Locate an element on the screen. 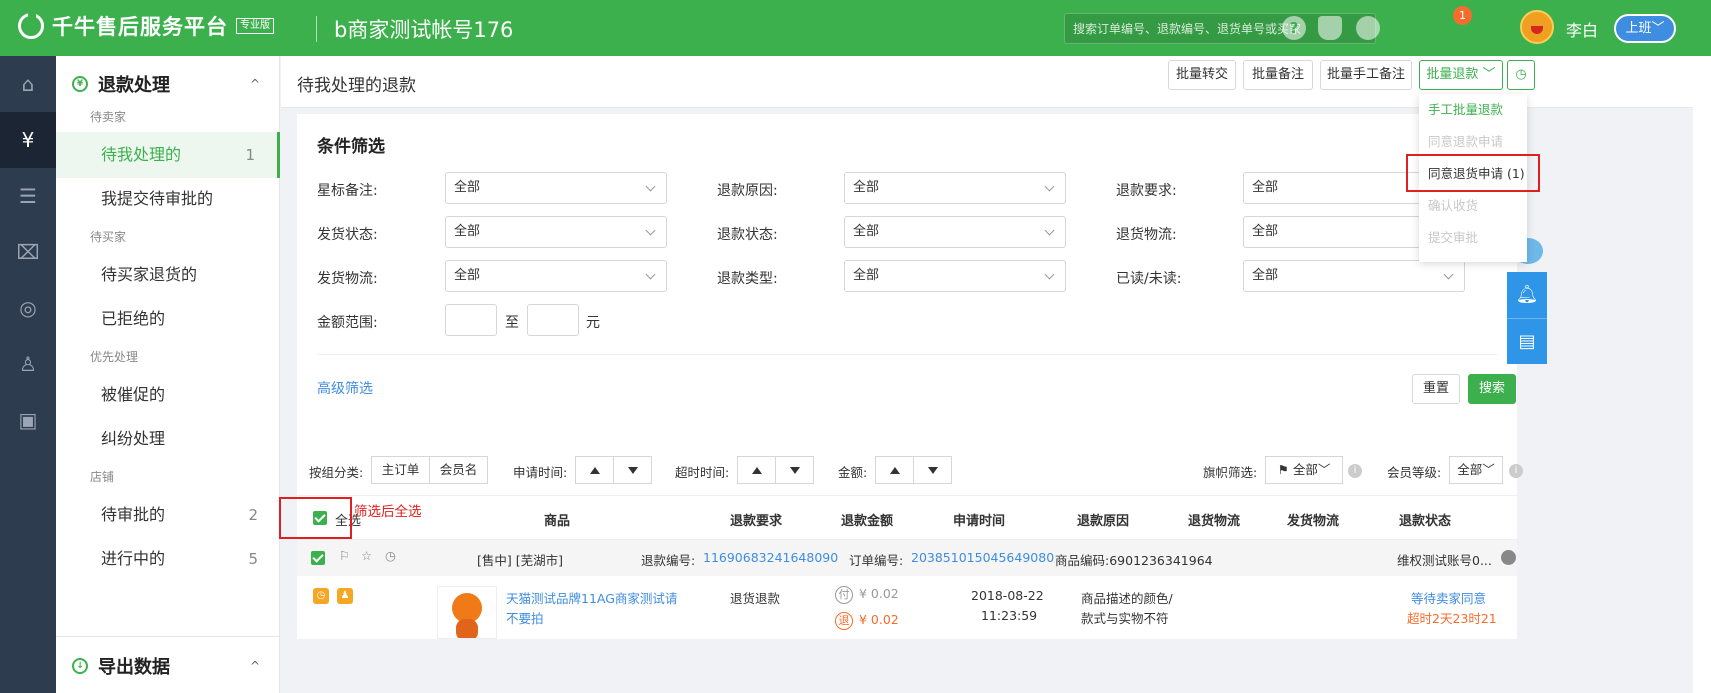 The width and height of the screenshot is (1711, 693). filter-select-read-status: 全部 is located at coordinates (1354, 276).